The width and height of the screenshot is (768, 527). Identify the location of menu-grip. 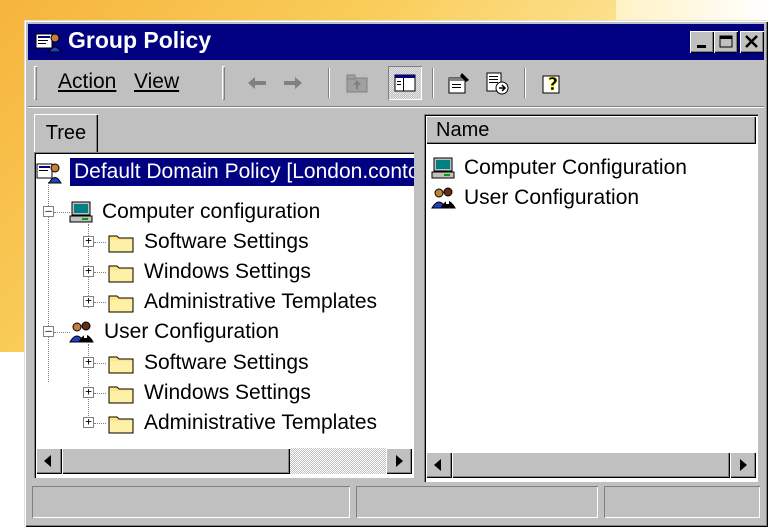
(35, 83).